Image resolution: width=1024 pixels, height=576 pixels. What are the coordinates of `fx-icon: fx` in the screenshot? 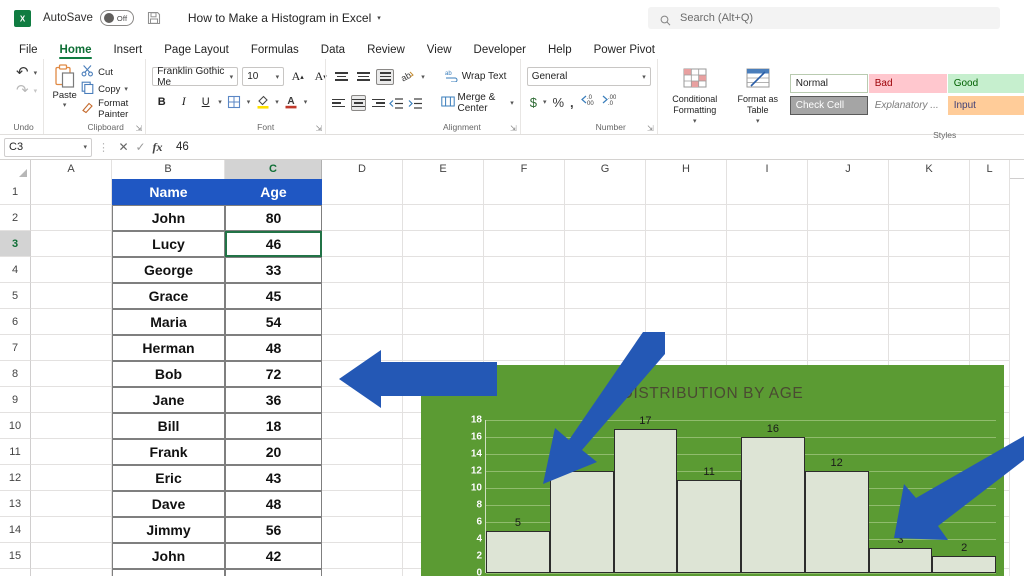 It's located at (157, 147).